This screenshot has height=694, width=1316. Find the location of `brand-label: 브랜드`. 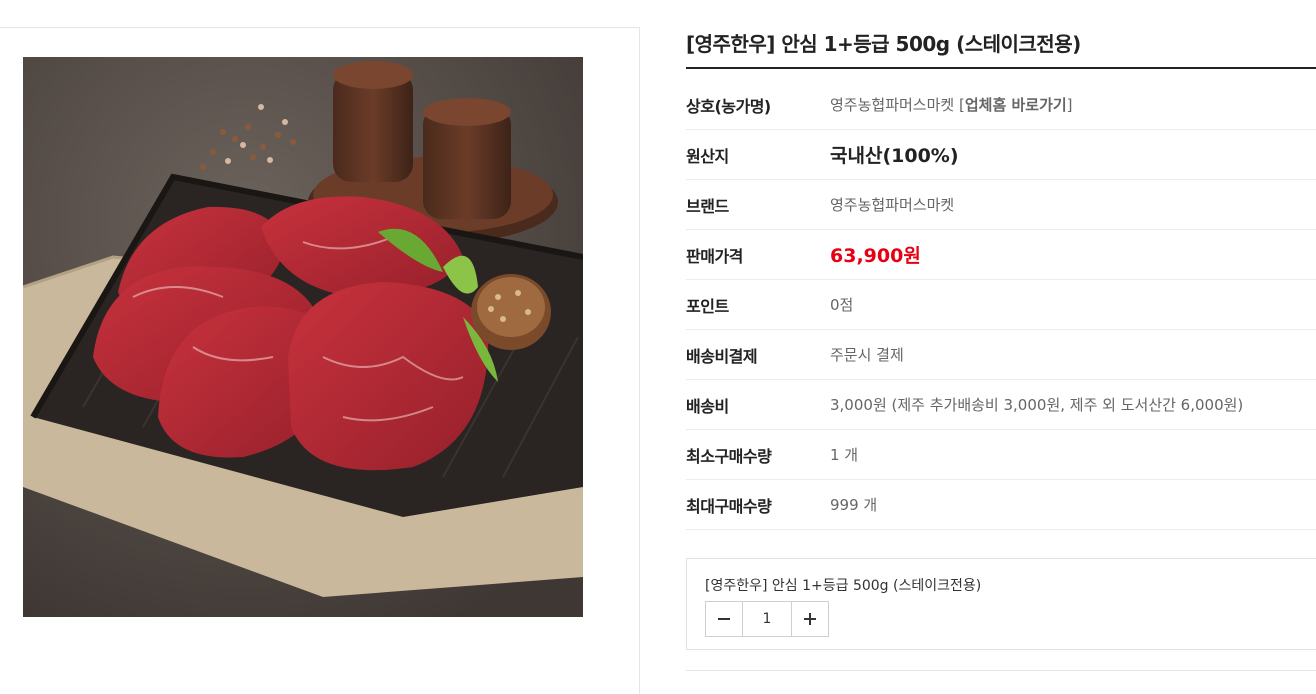

brand-label: 브랜드 is located at coordinates (707, 206).